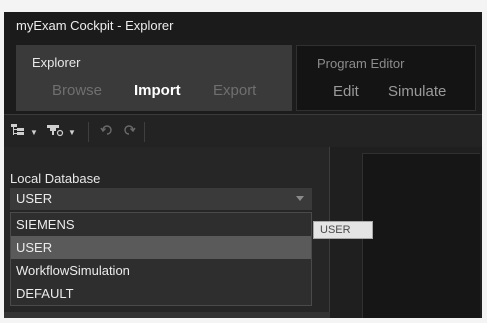 This screenshot has width=487, height=323. I want to click on toolbar: ▼ ▼, so click(243, 130).